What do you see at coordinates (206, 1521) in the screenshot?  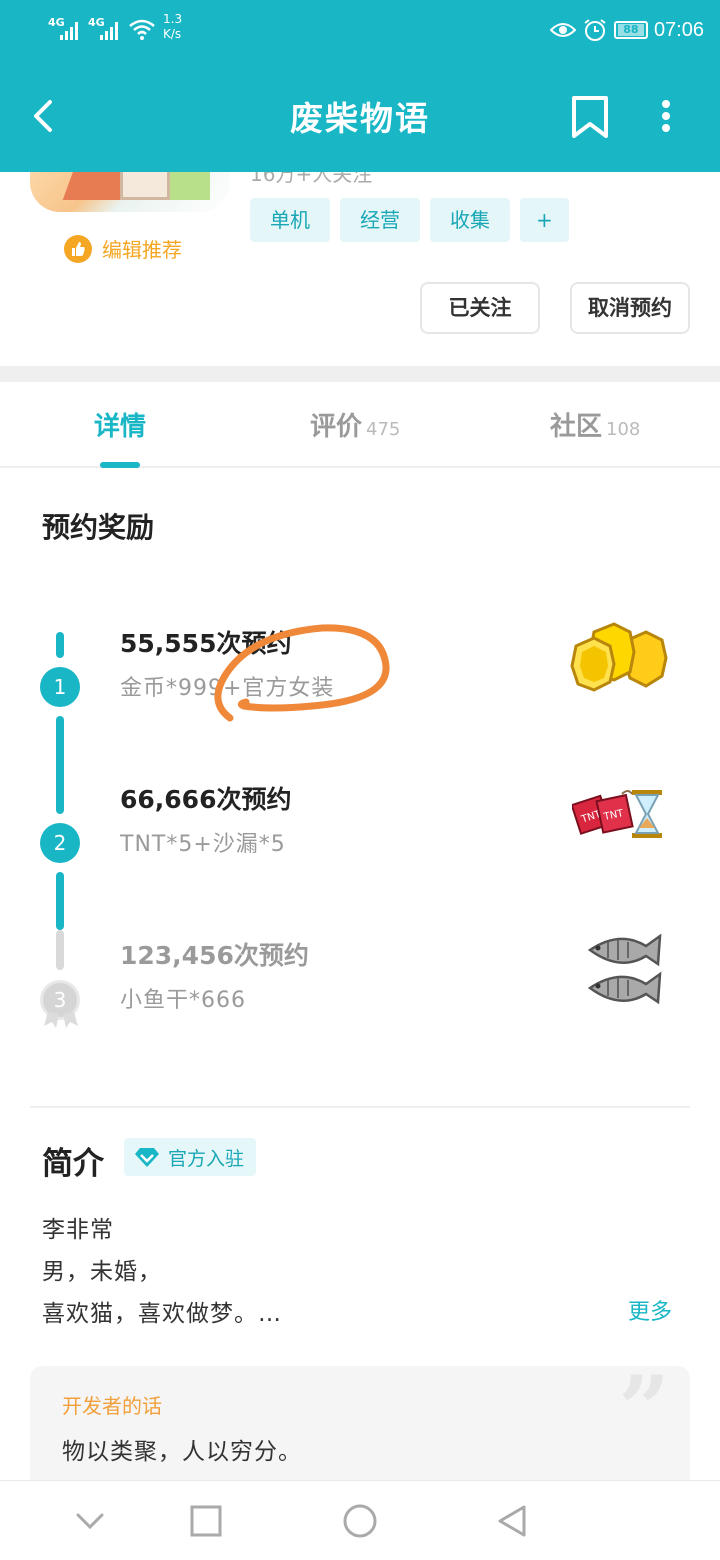 I see `recent-apps-icon` at bounding box center [206, 1521].